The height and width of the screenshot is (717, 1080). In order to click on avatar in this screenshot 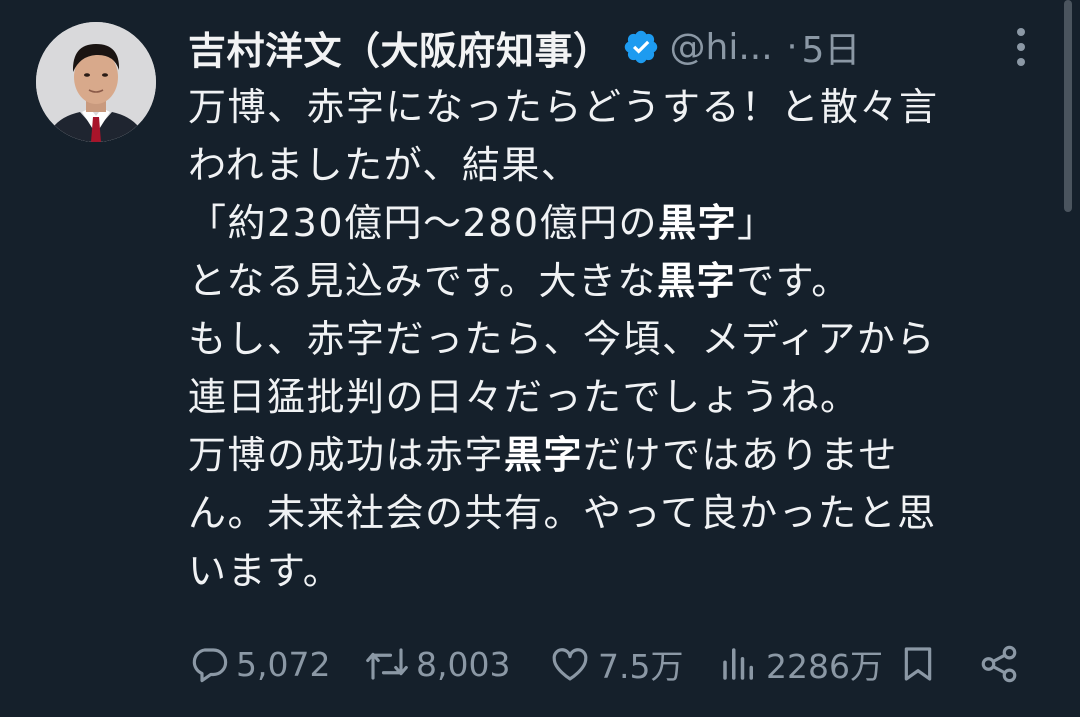, I will do `click(96, 82)`.